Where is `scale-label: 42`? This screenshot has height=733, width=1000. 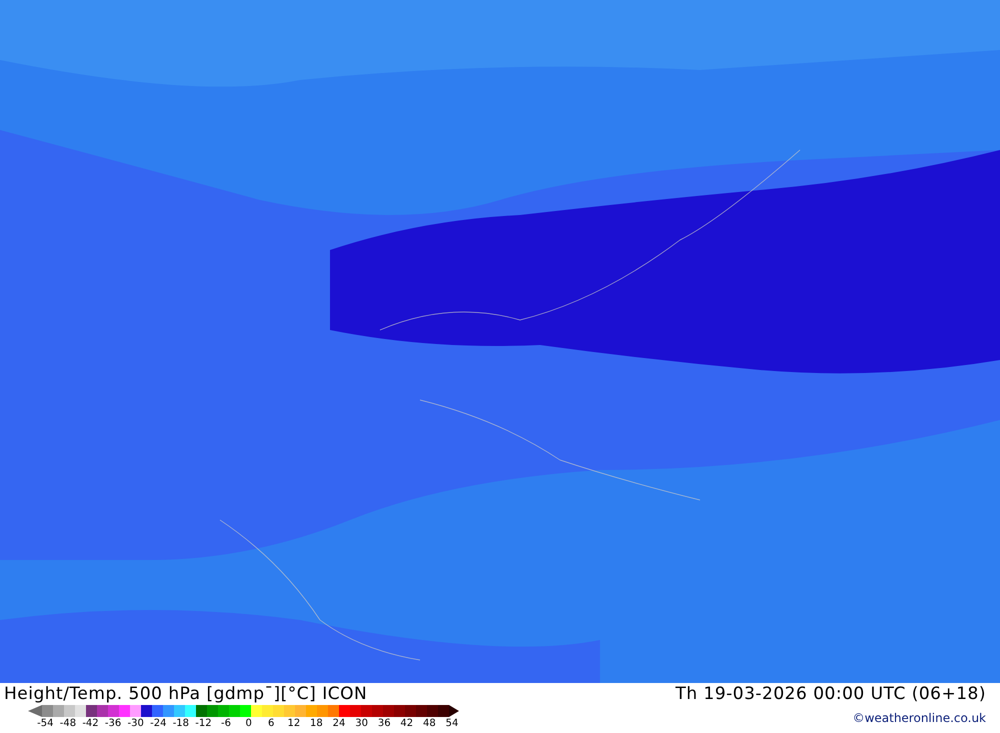
scale-label: 42 is located at coordinates (406, 724).